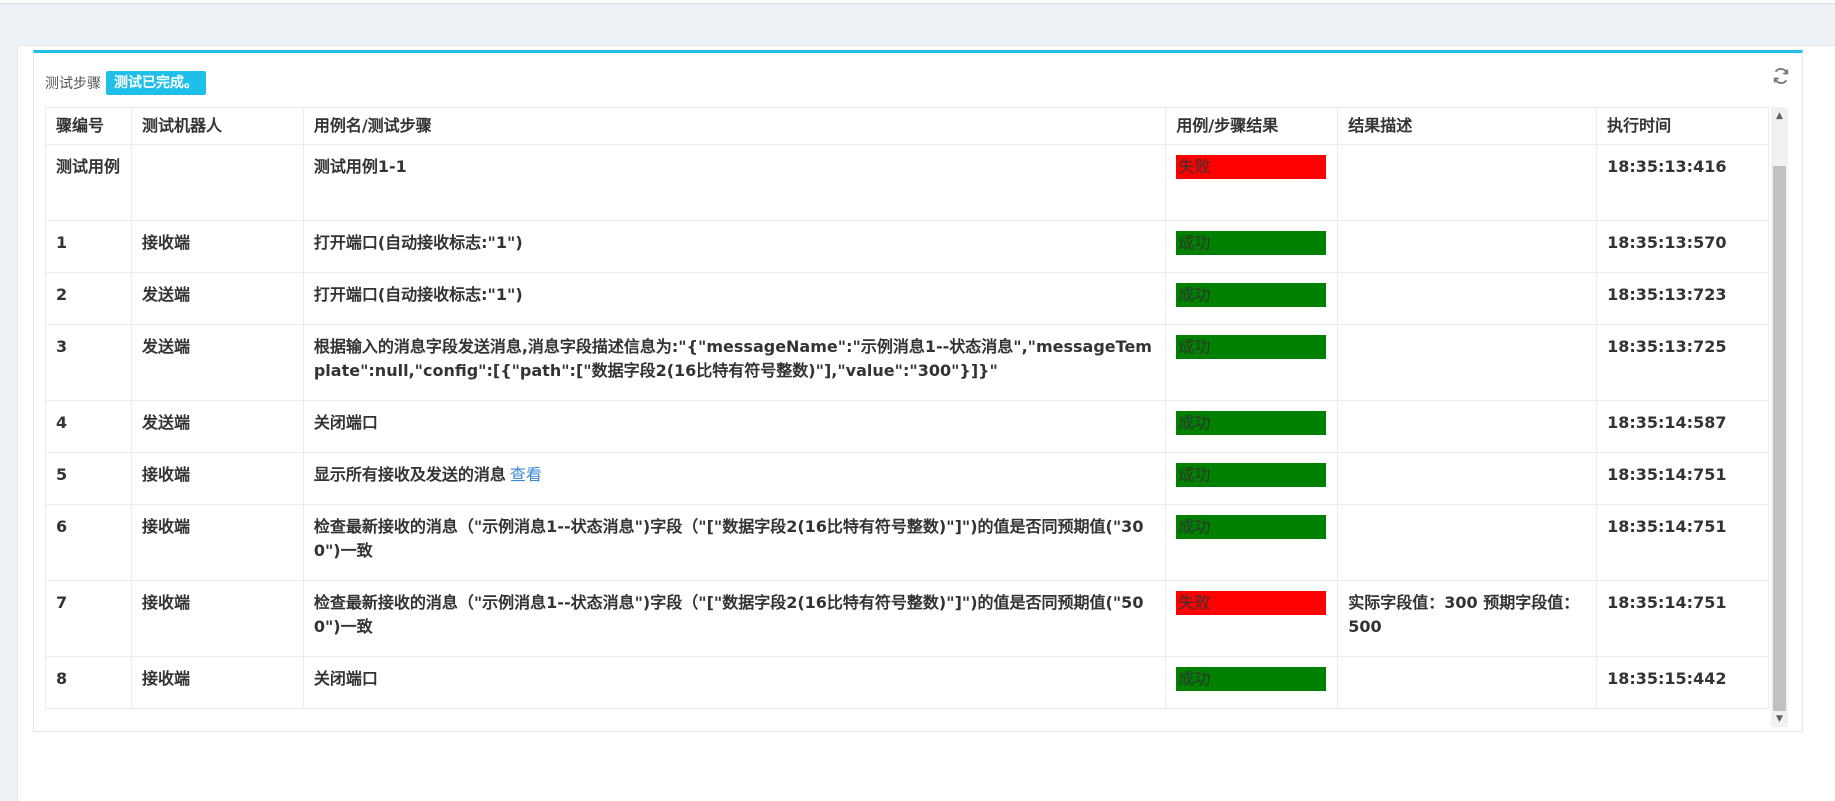  I want to click on refresh-icon, so click(1781, 76).